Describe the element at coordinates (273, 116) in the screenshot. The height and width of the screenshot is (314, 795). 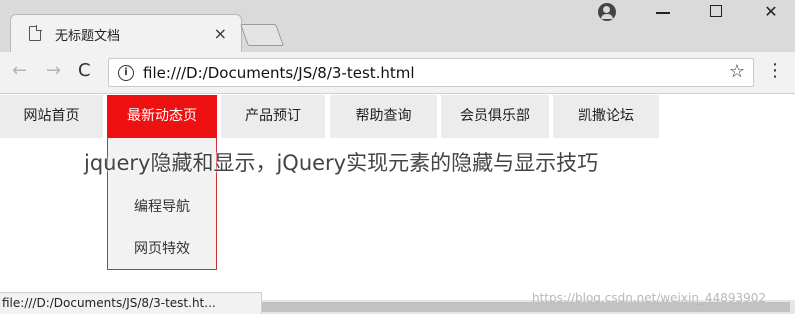
I see `menu-item-products: 产品预订` at that location.